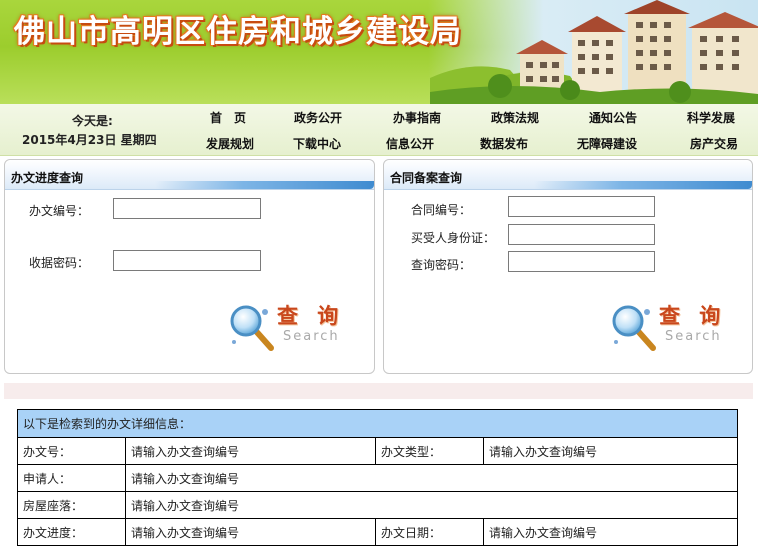 This screenshot has width=758, height=552. I want to click on contract-query-title: 合同备案查询, so click(426, 178).